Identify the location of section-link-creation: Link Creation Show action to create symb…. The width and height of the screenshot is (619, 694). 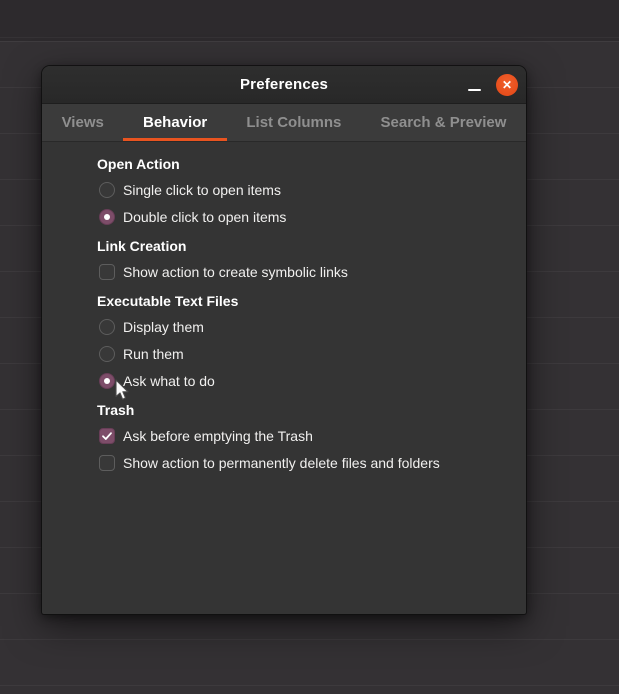
(301, 260).